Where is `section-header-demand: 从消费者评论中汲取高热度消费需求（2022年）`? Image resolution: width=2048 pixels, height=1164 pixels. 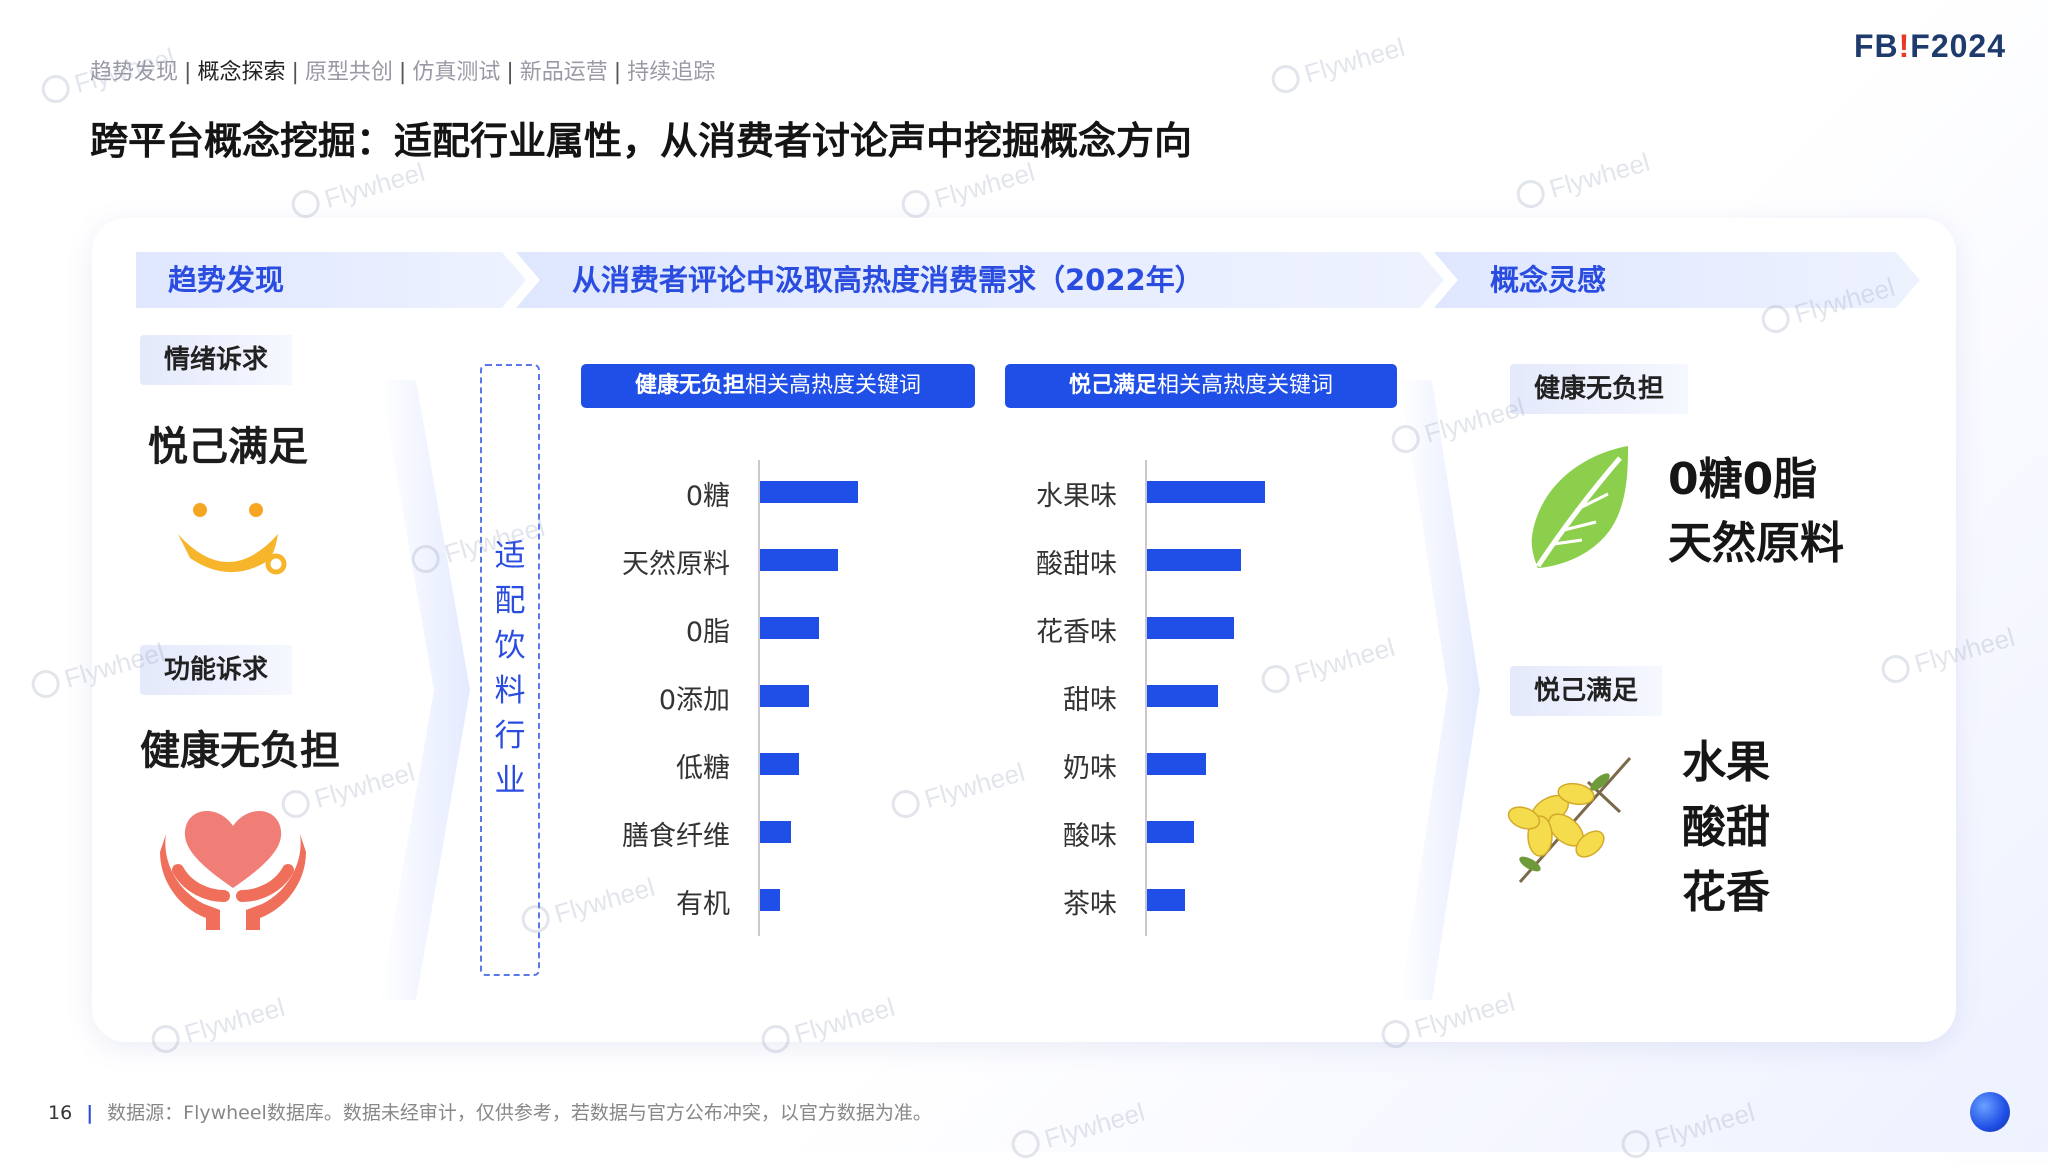
section-header-demand: 从消费者评论中汲取高热度消费需求（2022年） is located at coordinates (980, 280).